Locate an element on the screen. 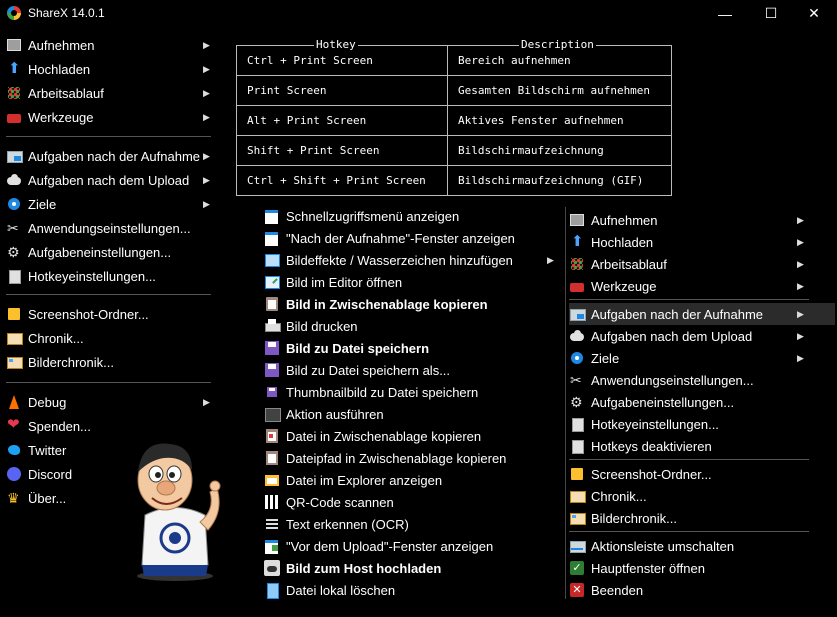 This screenshot has width=837, height=617. menu-item-dateipfad-in-zwischenablage-kopieren: Dateipfad in Zwischenablage kopieren is located at coordinates (409, 458).